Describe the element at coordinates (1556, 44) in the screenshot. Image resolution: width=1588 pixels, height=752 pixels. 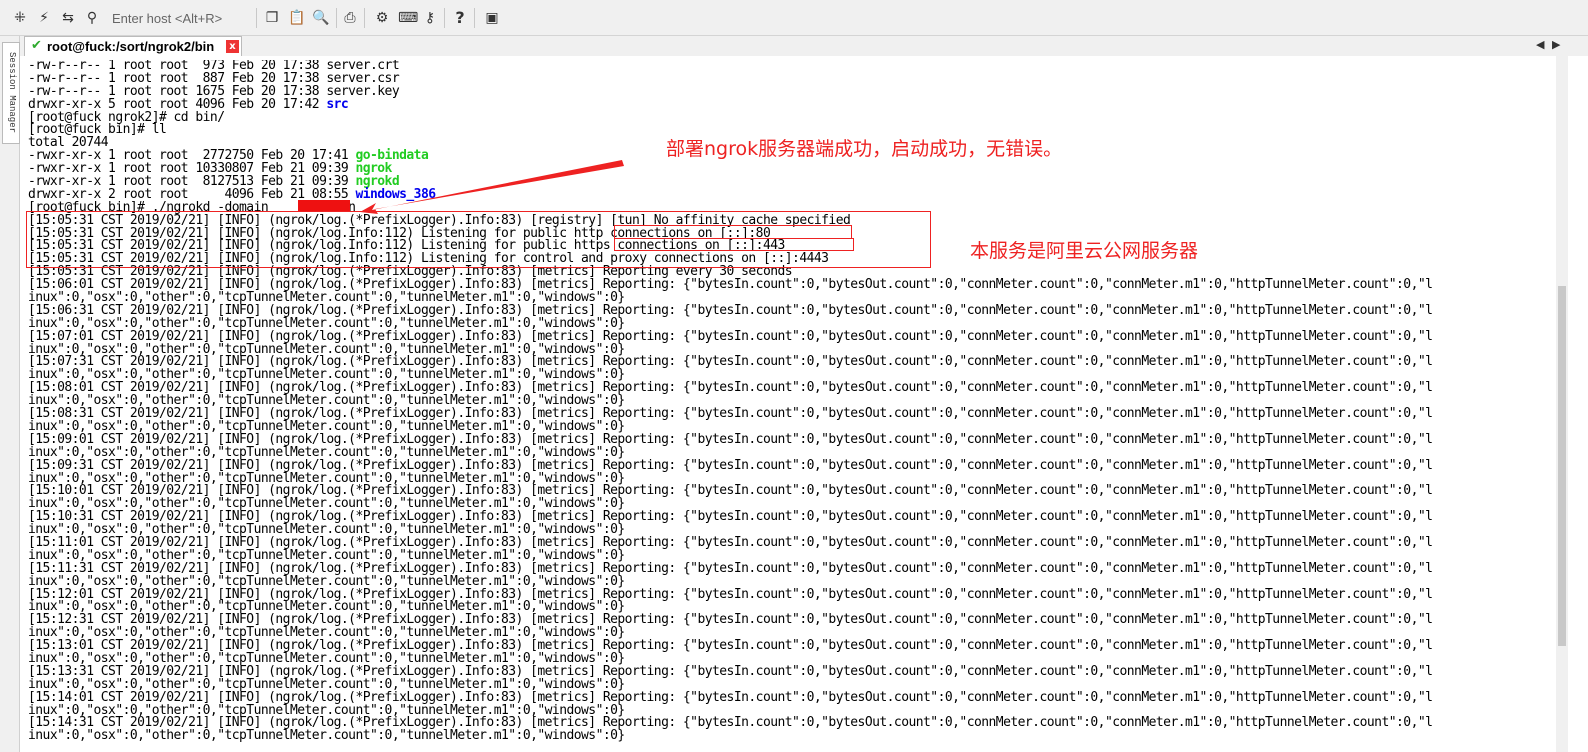
I see `tab-scroll-right-icon: ▶` at that location.